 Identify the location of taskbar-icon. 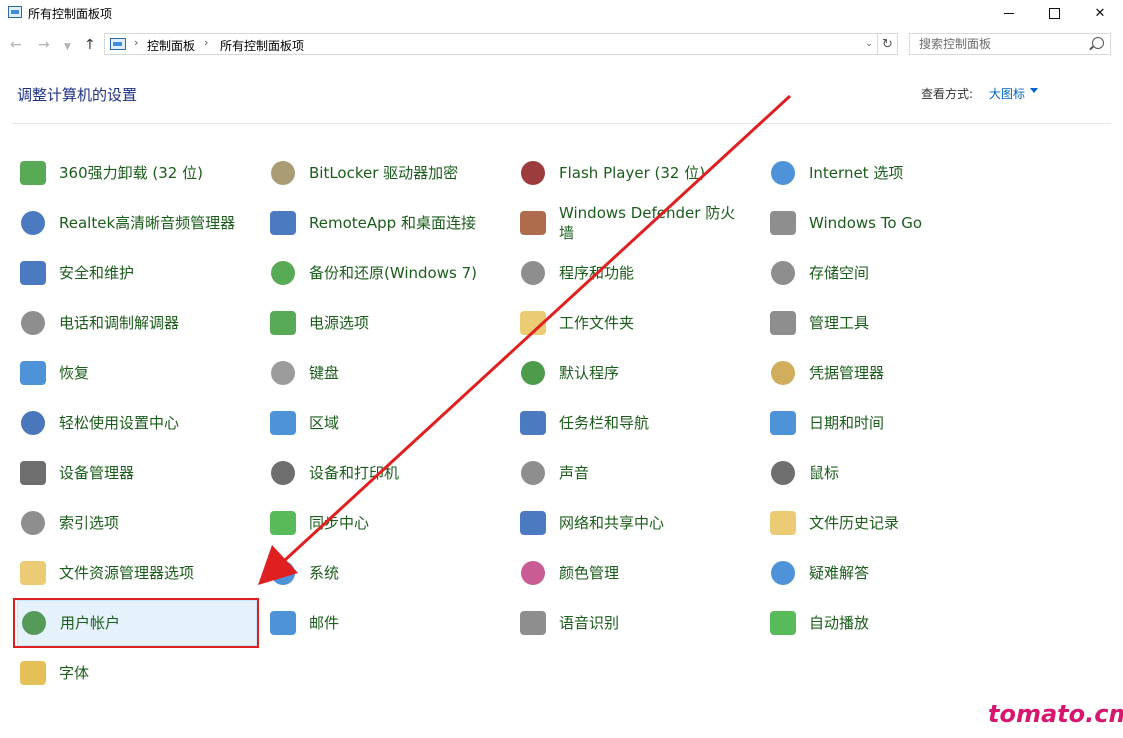
(533, 423).